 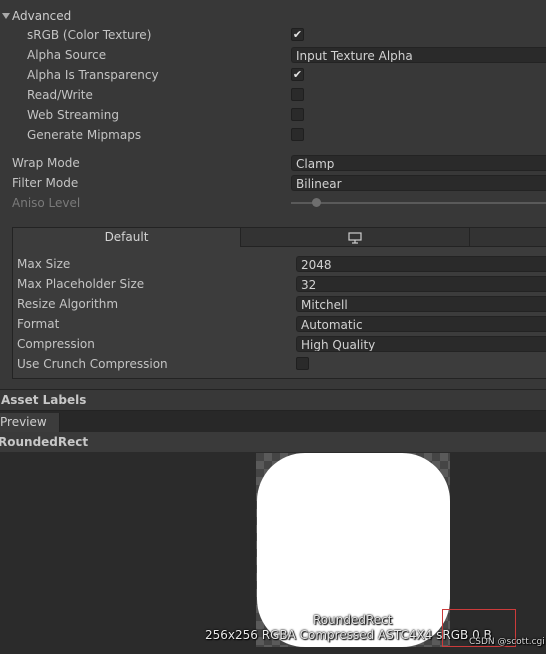 I want to click on tab-default: Default, so click(x=127, y=237).